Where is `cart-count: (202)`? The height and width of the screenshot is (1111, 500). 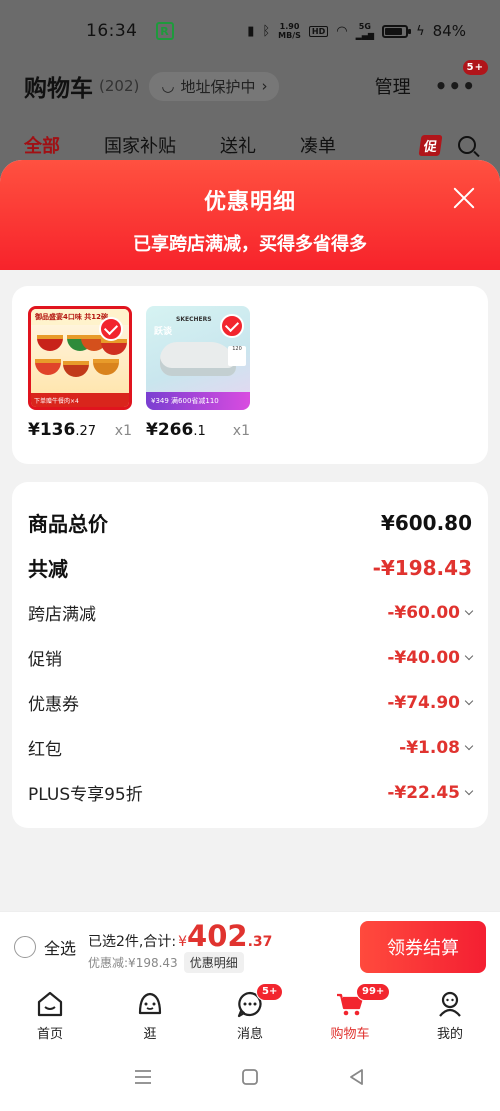
cart-count: (202) is located at coordinates (119, 86).